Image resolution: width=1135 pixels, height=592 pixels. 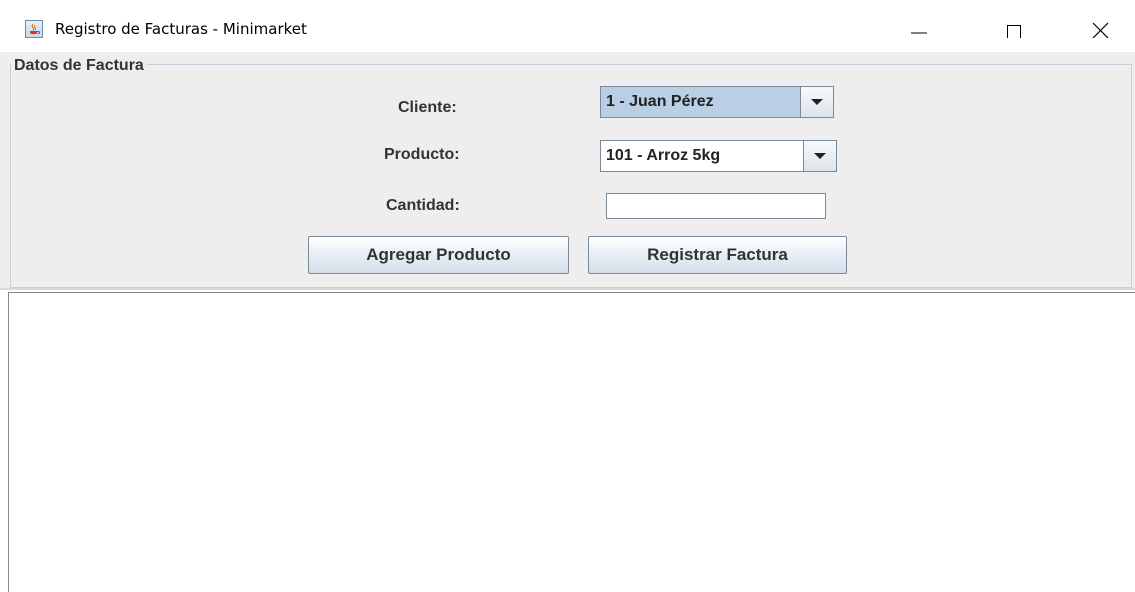 I want to click on maximize-icon, so click(x=1014, y=31).